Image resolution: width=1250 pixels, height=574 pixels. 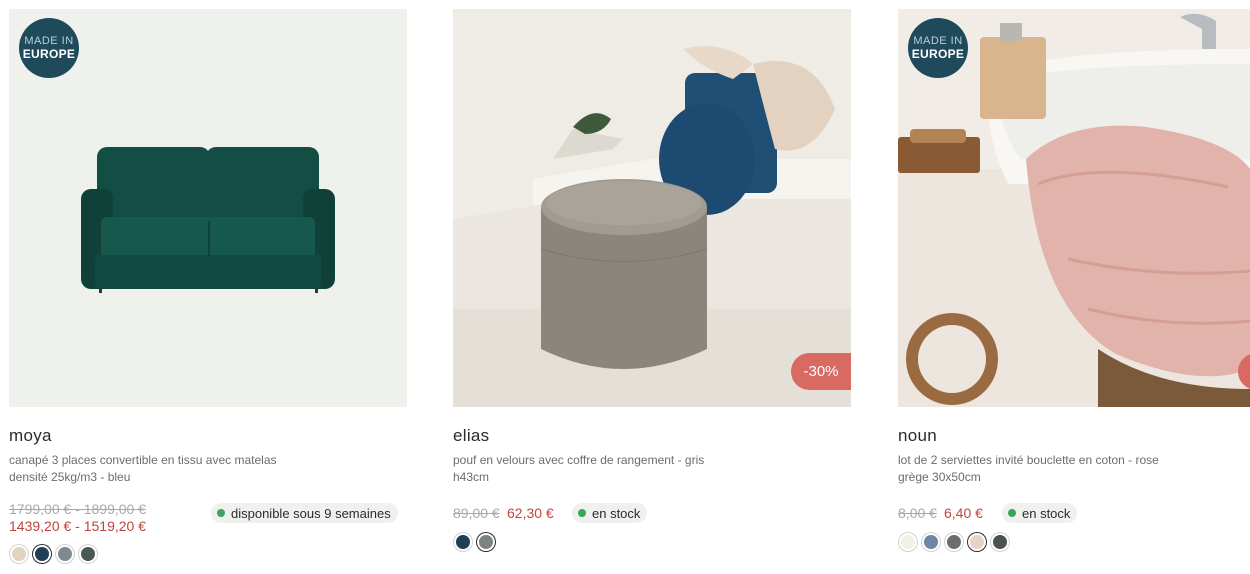 I want to click on description-line: densité 25kg/m3 - bleu, so click(x=70, y=477).